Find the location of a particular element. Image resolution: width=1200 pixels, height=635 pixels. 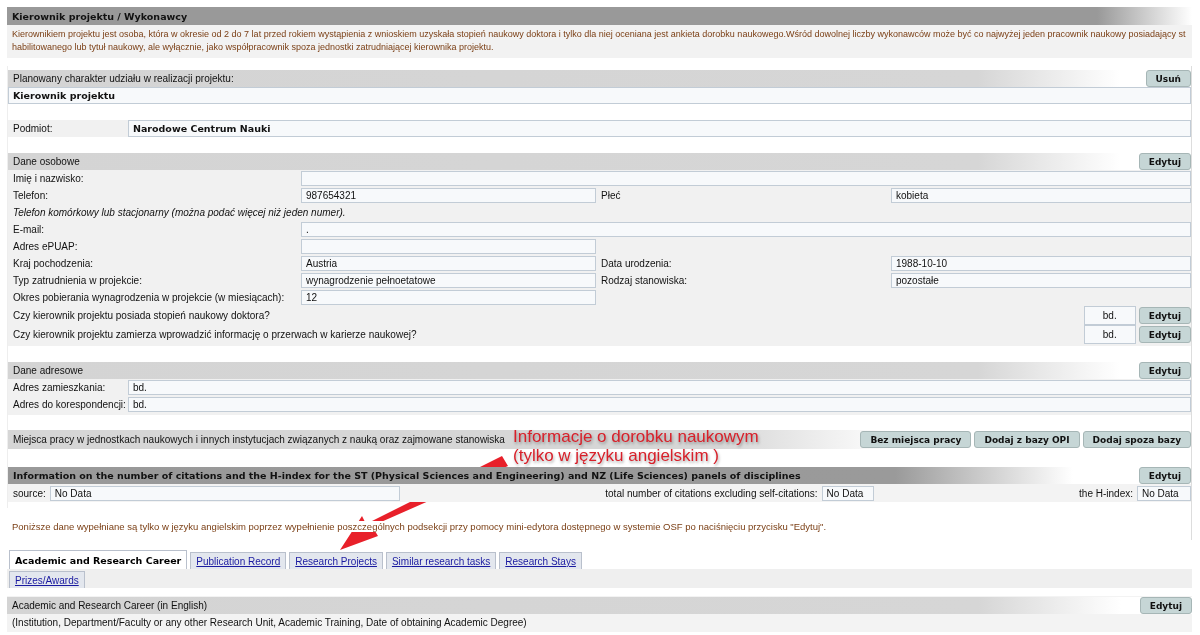

tab: Publication Record is located at coordinates (238, 560).